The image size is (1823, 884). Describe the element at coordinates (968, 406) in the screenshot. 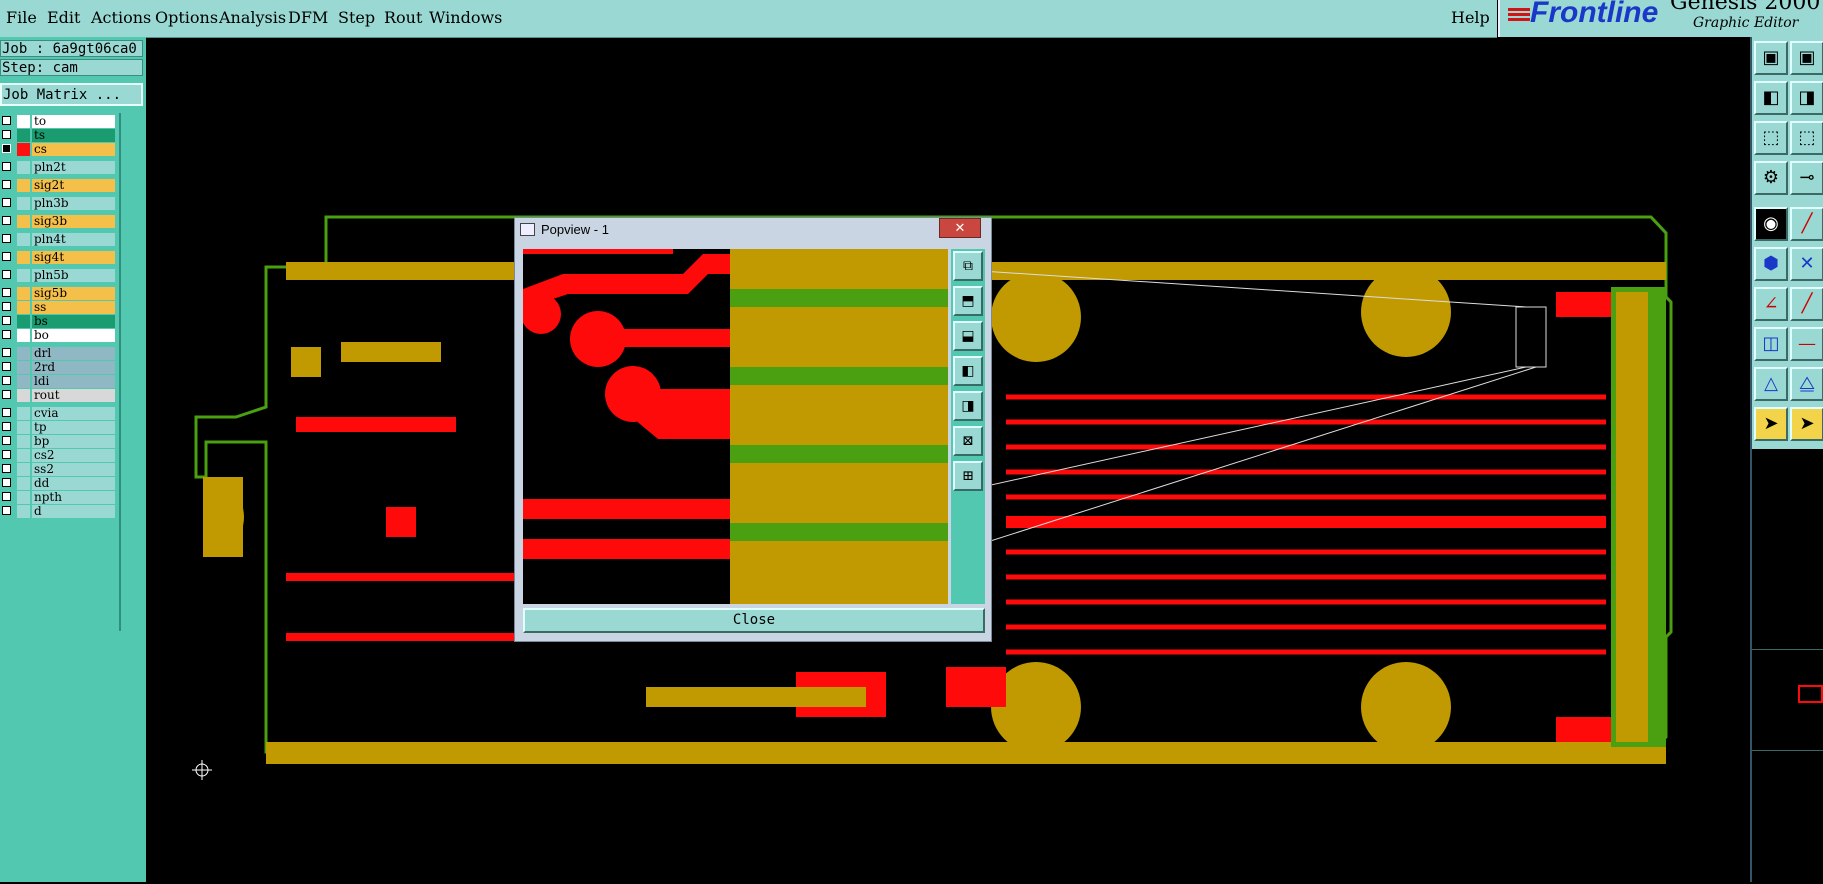

I see `popview-tool-right-icon: ◨` at that location.